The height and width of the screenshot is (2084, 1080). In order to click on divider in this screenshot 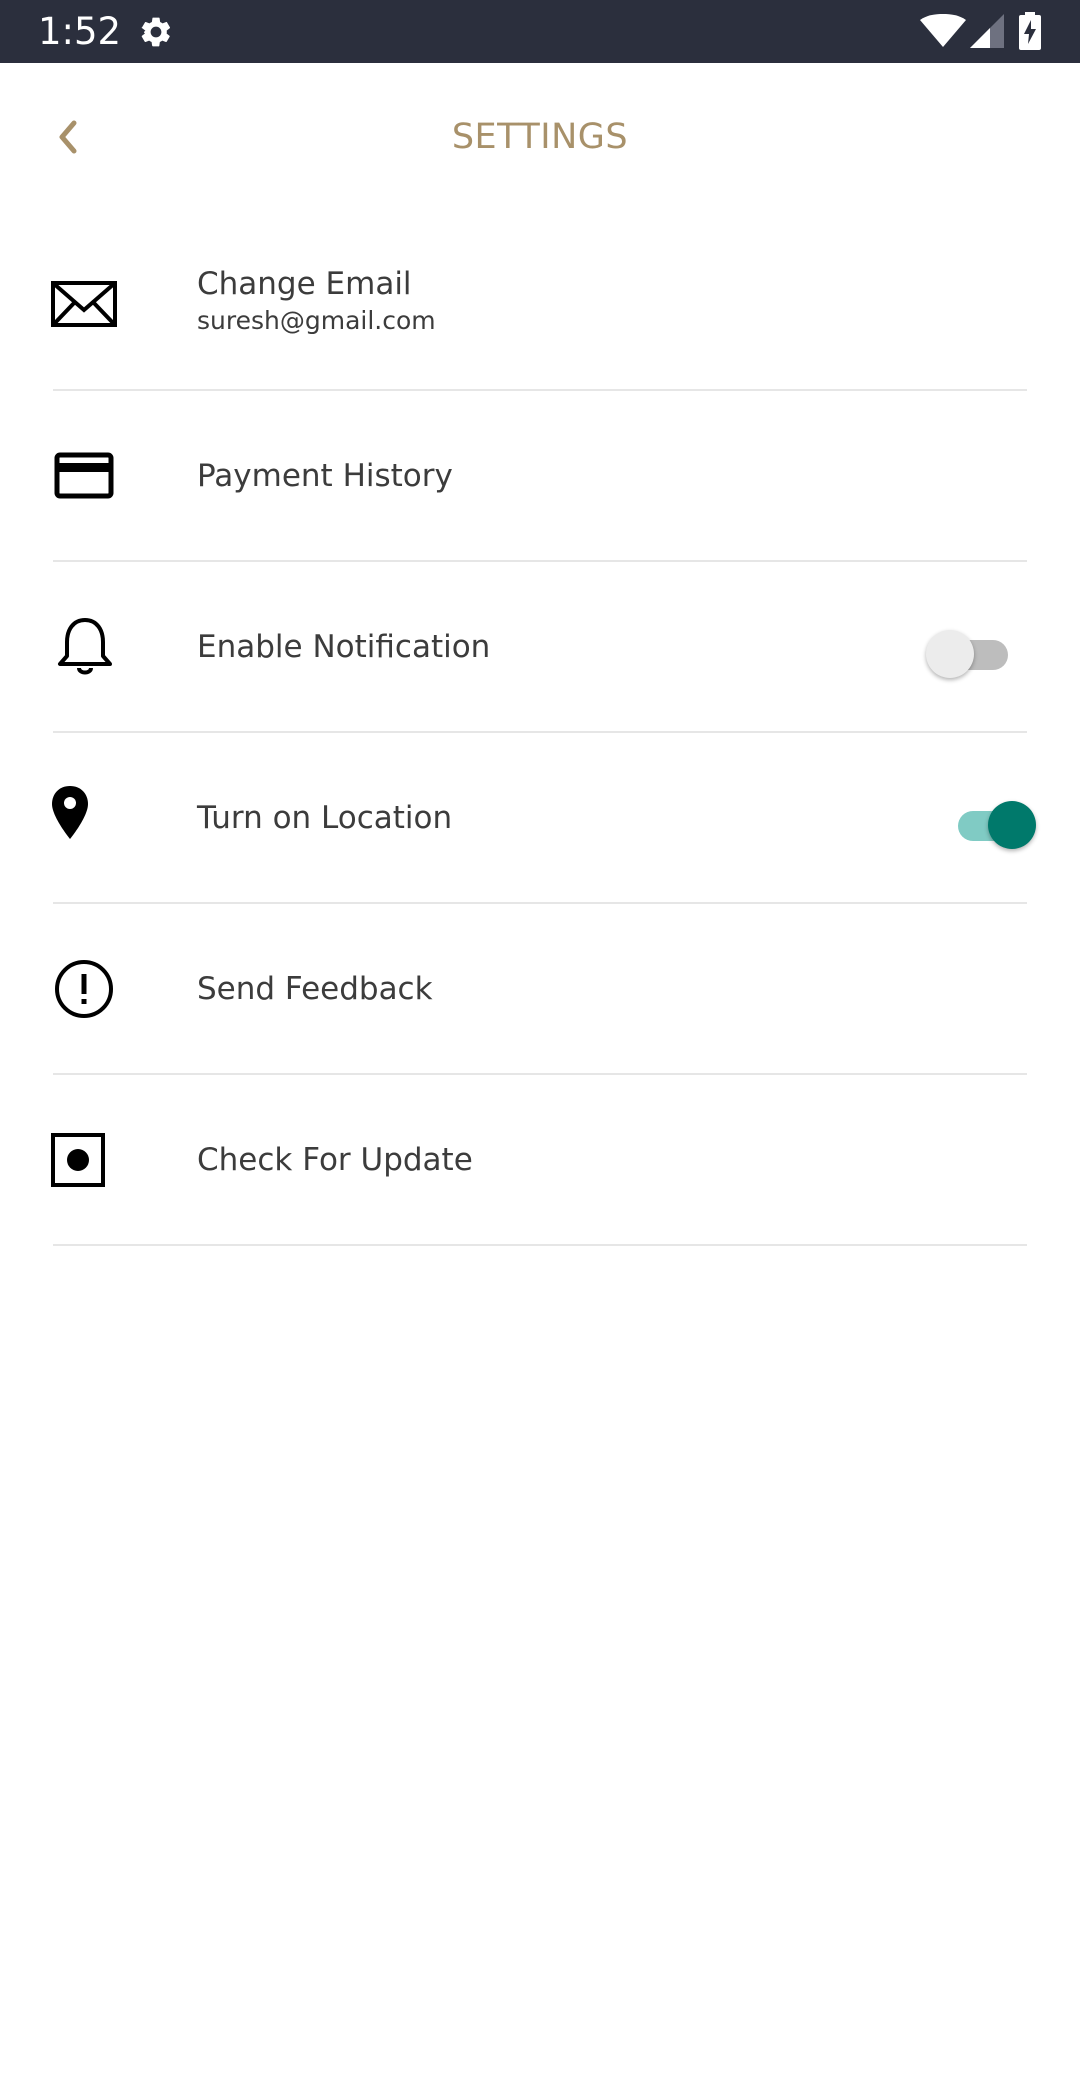, I will do `click(540, 1245)`.